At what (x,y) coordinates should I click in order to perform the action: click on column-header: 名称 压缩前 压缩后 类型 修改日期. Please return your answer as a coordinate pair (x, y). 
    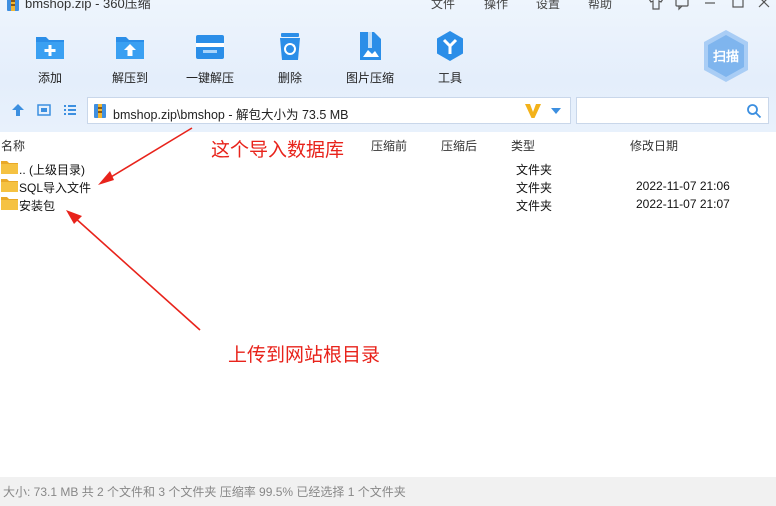
    Looking at the image, I should click on (388, 144).